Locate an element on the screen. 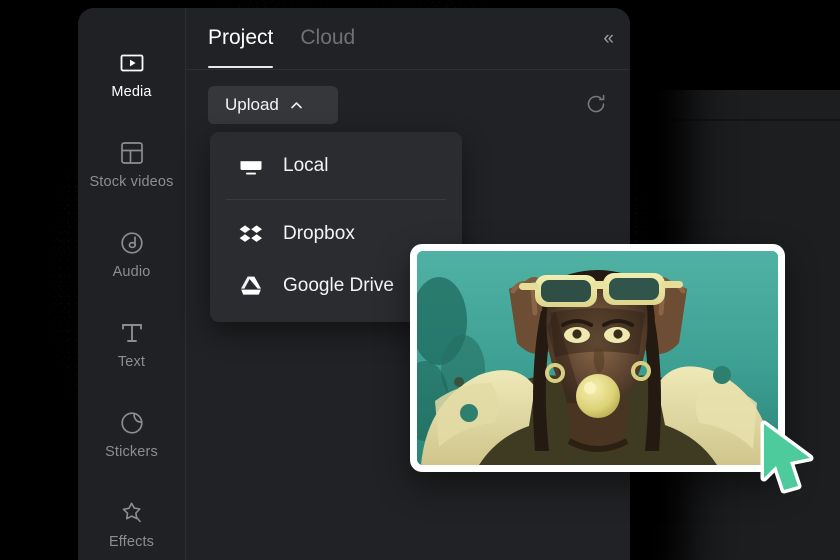 This screenshot has width=840, height=560. sidebar-item-label: Stock videos is located at coordinates (131, 182).